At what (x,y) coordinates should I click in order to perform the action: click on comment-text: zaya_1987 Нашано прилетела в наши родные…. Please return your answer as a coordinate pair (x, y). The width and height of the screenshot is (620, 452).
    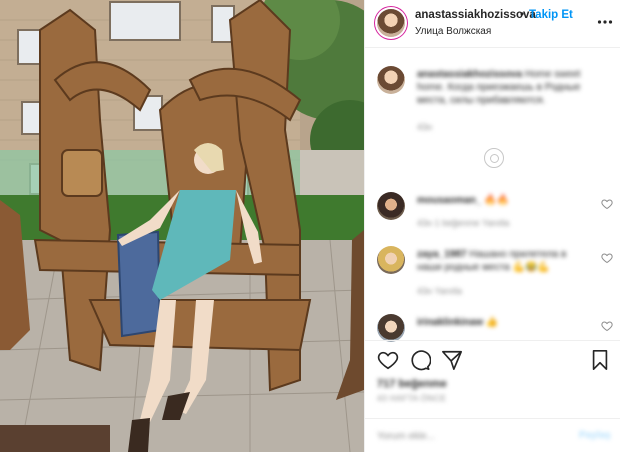
    Looking at the image, I should click on (501, 261).